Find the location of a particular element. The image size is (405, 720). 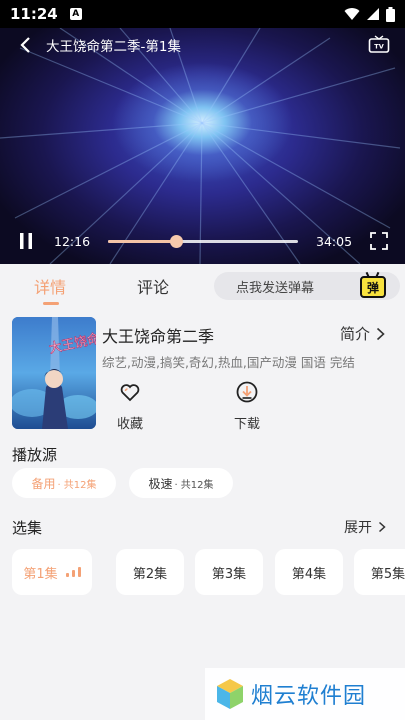

episode-list: 第1集 第2集 第3集 第4集 第5集 is located at coordinates (208, 572).